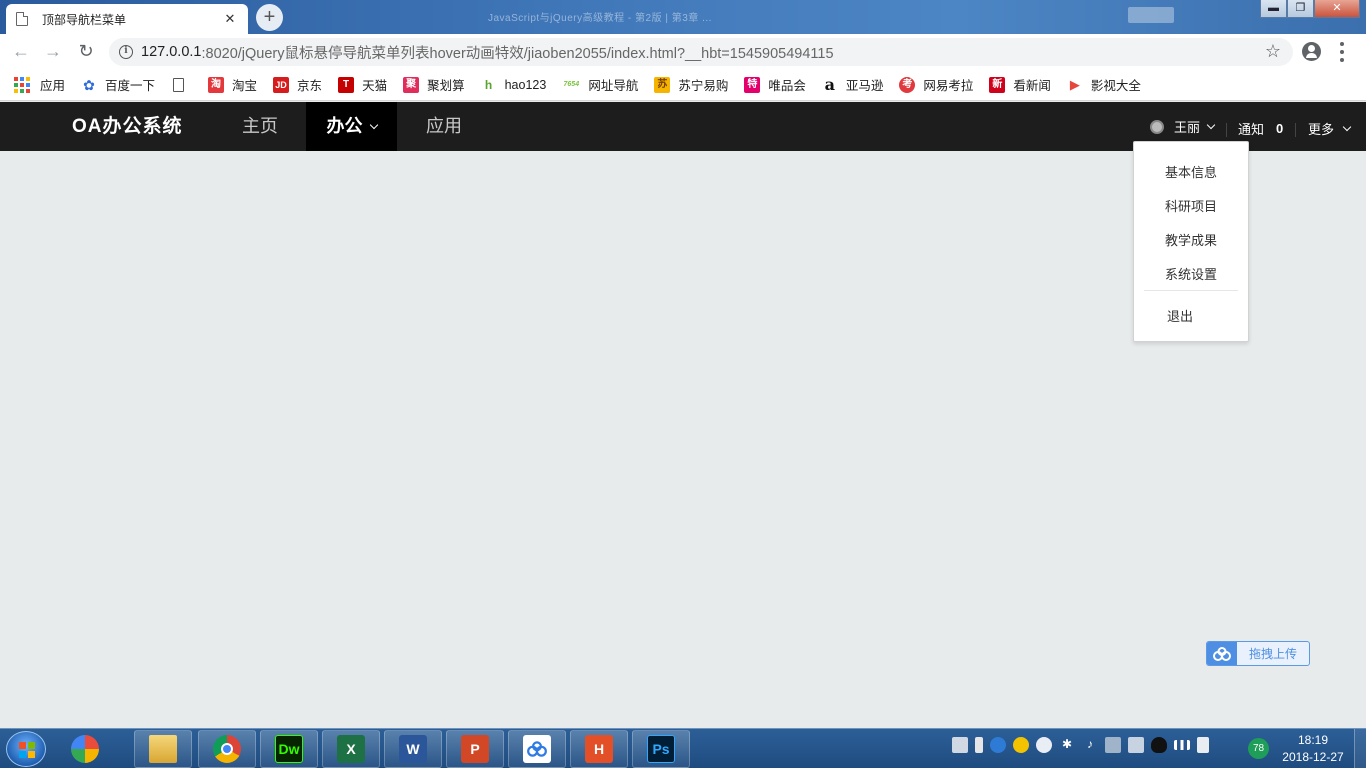 This screenshot has width=1366, height=768. Describe the element at coordinates (1151, 15) in the screenshot. I see `background-window-badge` at that location.